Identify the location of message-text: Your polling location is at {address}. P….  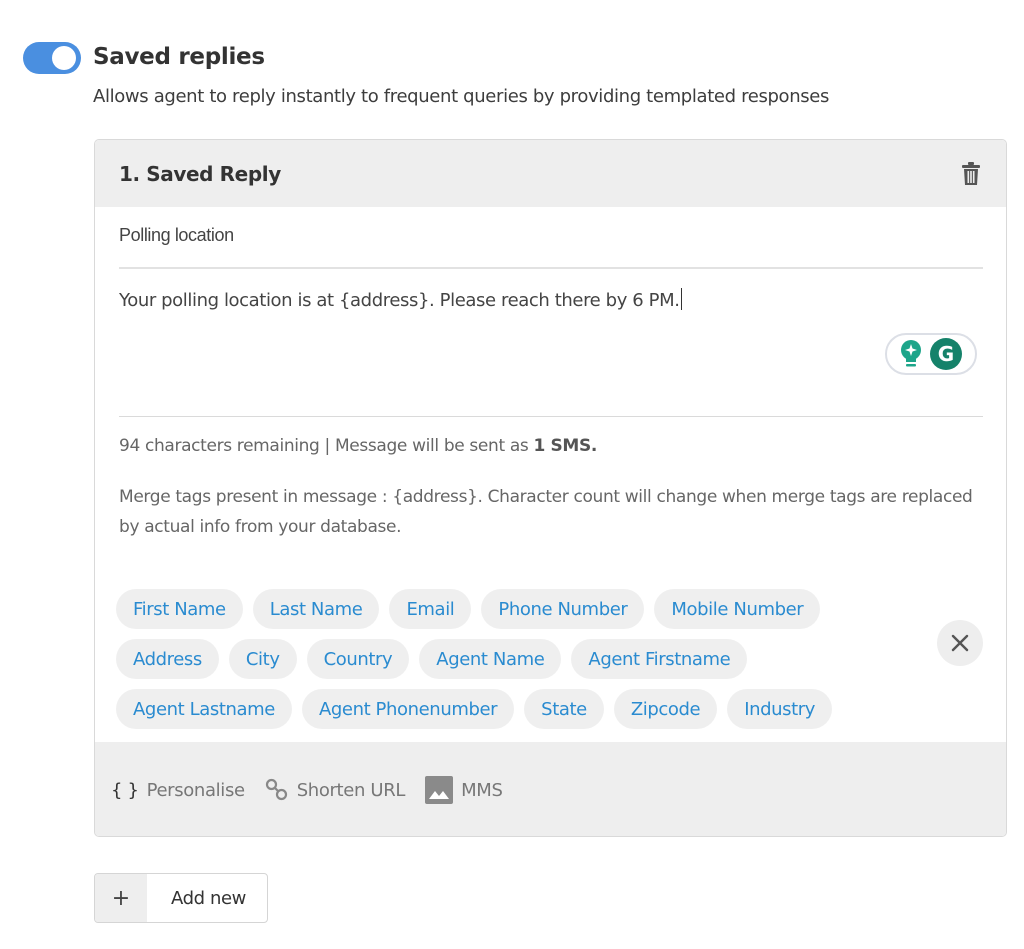
(399, 300).